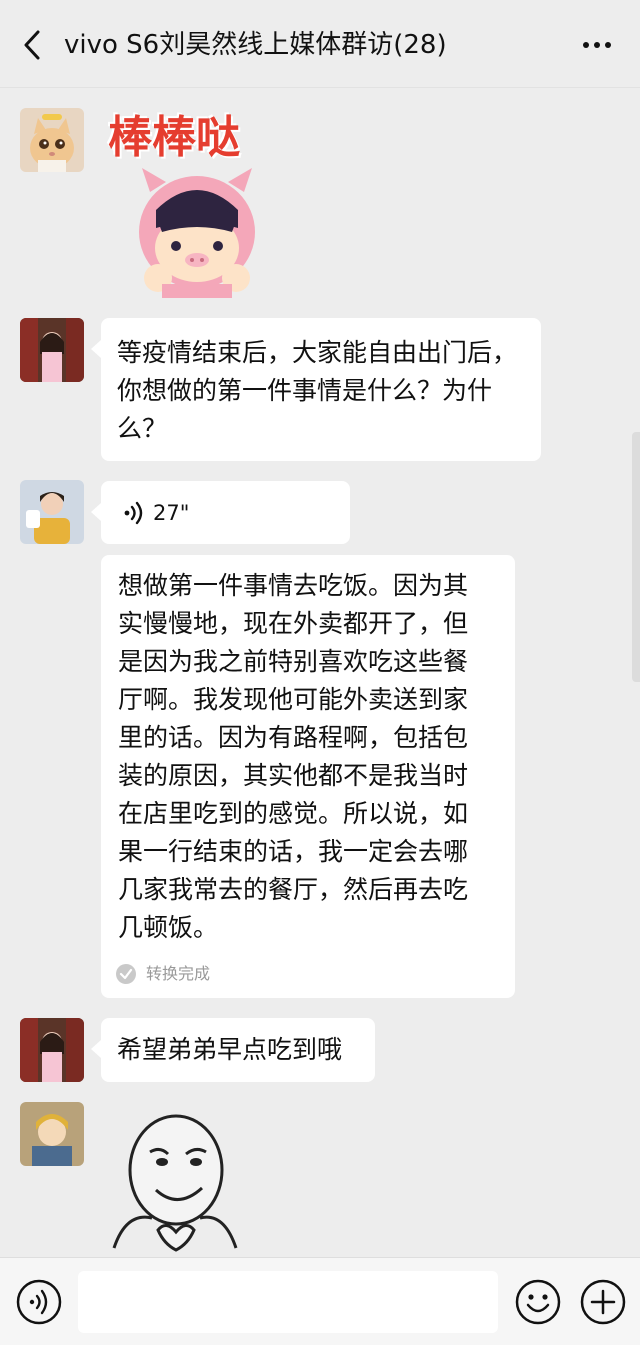  I want to click on transcript-status-label: 转换完成, so click(178, 973).